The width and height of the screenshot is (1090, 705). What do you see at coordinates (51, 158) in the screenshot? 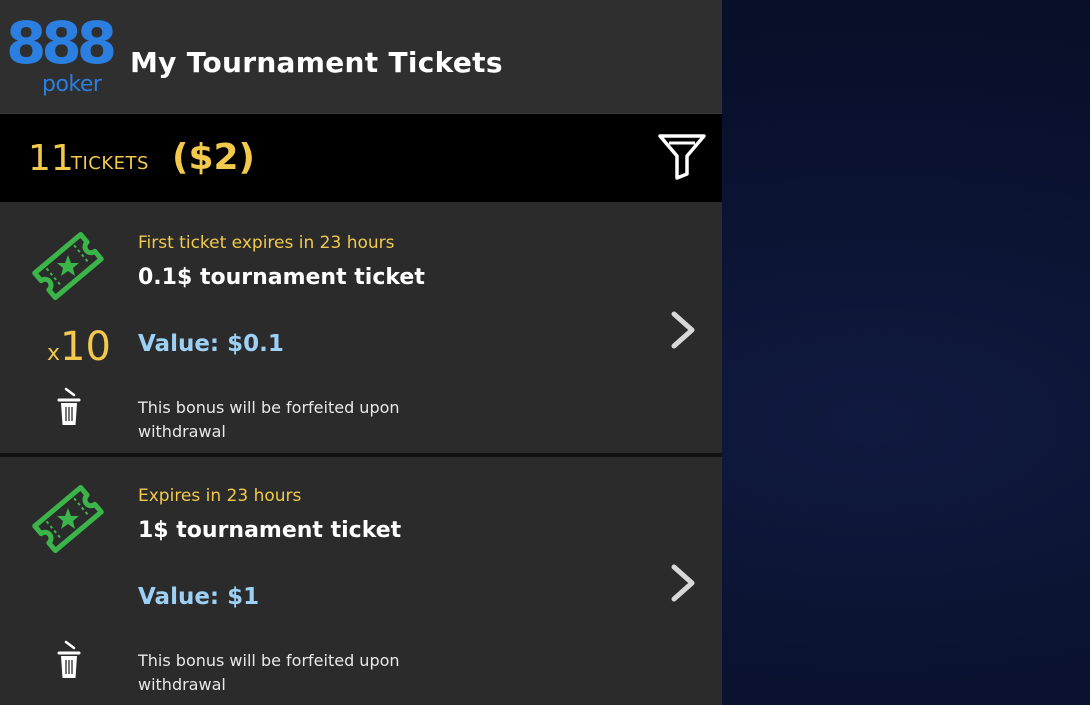
I see `ticket-count: 11` at bounding box center [51, 158].